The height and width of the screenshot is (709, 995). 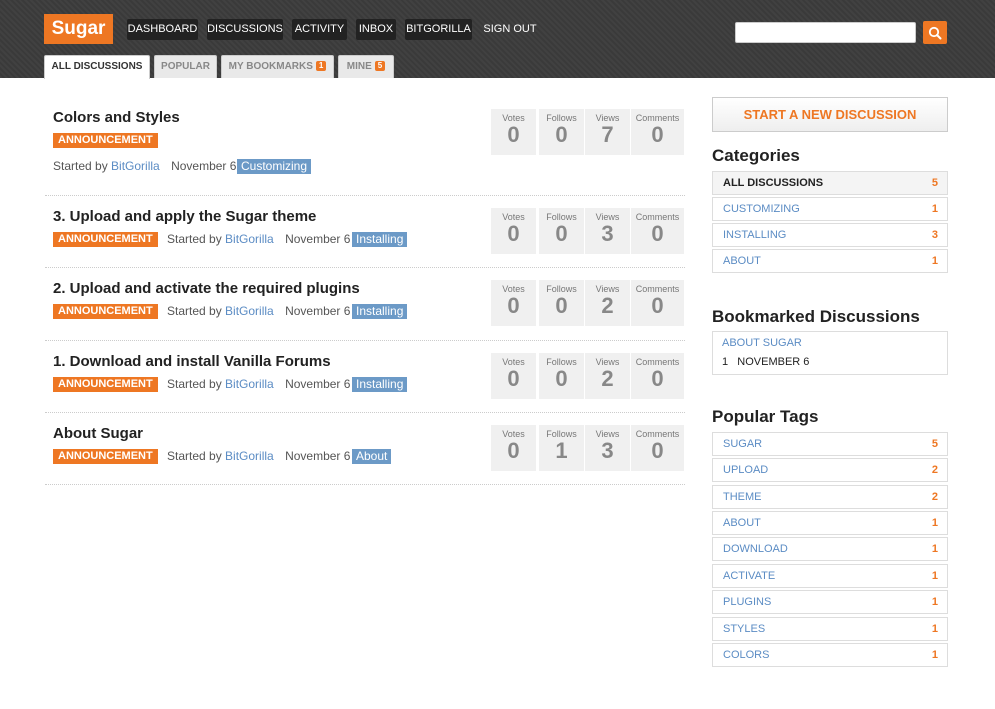 I want to click on nav-discussions: DISCUSSIONS, so click(x=245, y=29).